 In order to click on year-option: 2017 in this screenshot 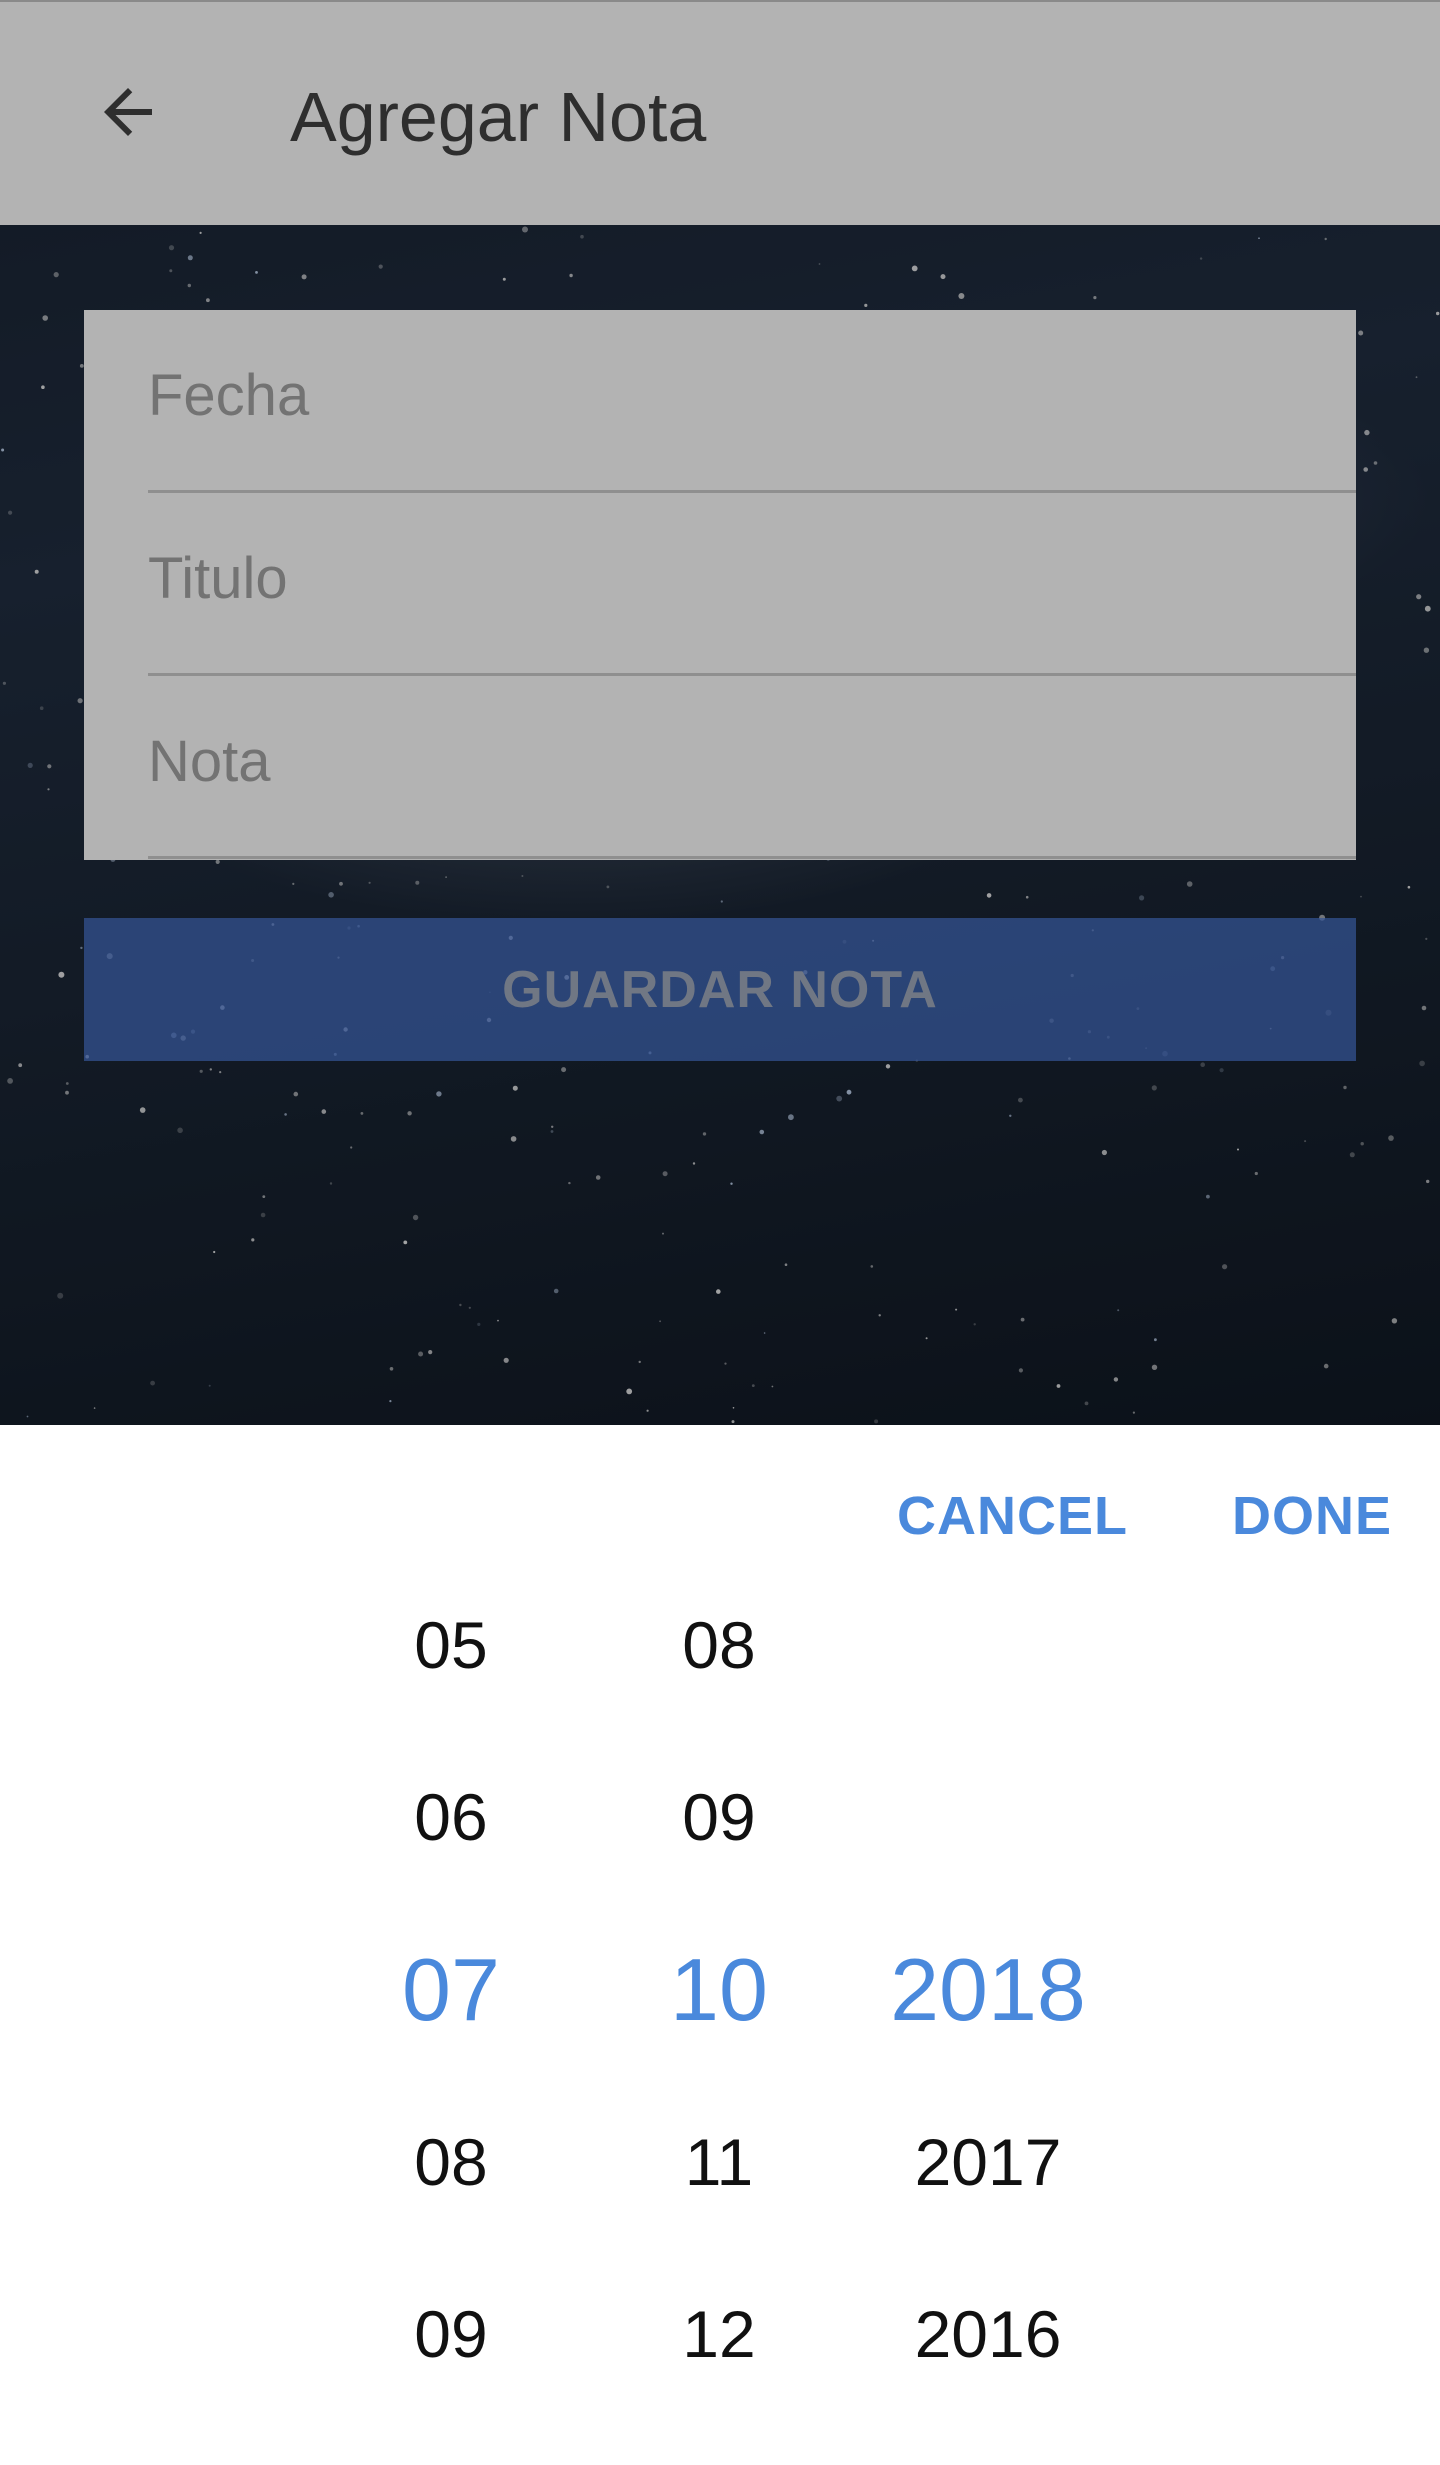, I will do `click(988, 2162)`.